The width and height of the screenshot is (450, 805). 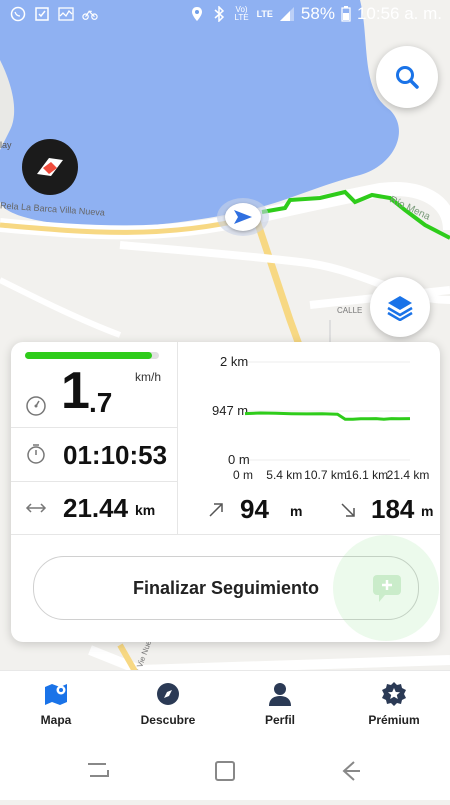 I want to click on horizontal-arrows-icon, so click(x=36, y=508).